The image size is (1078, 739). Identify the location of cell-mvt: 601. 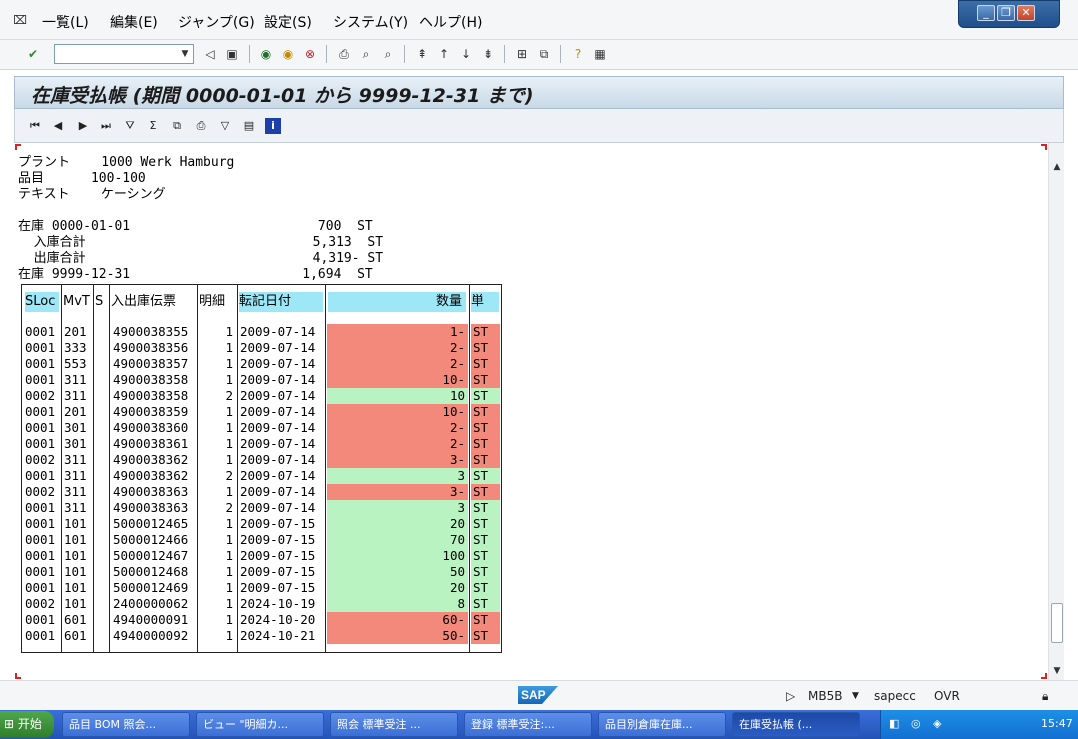
(78, 636).